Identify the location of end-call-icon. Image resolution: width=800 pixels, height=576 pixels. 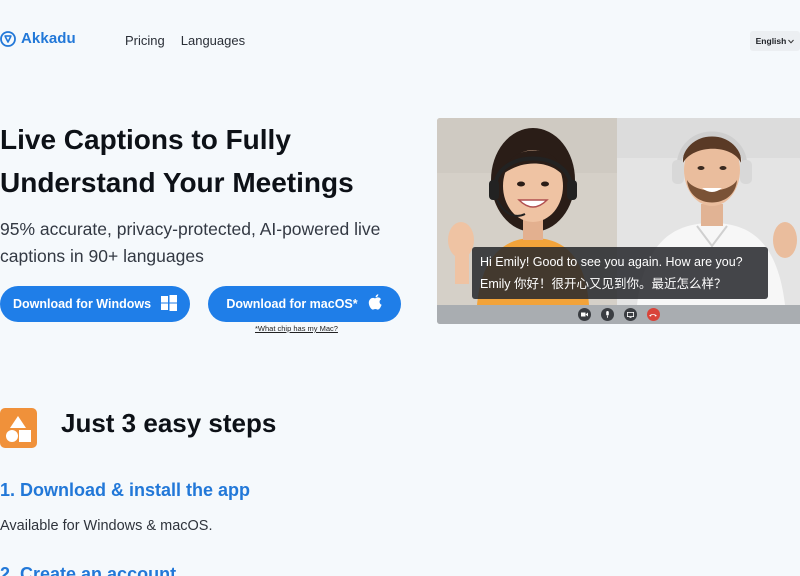
(653, 314).